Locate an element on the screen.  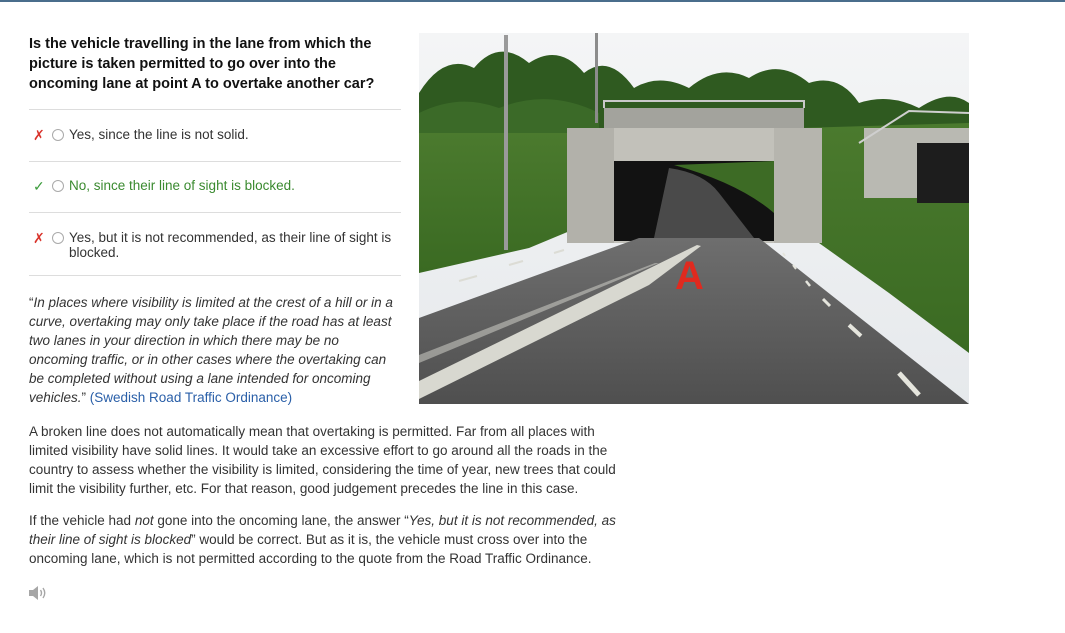
text-run: If the vehicle had is located at coordinates (82, 520).